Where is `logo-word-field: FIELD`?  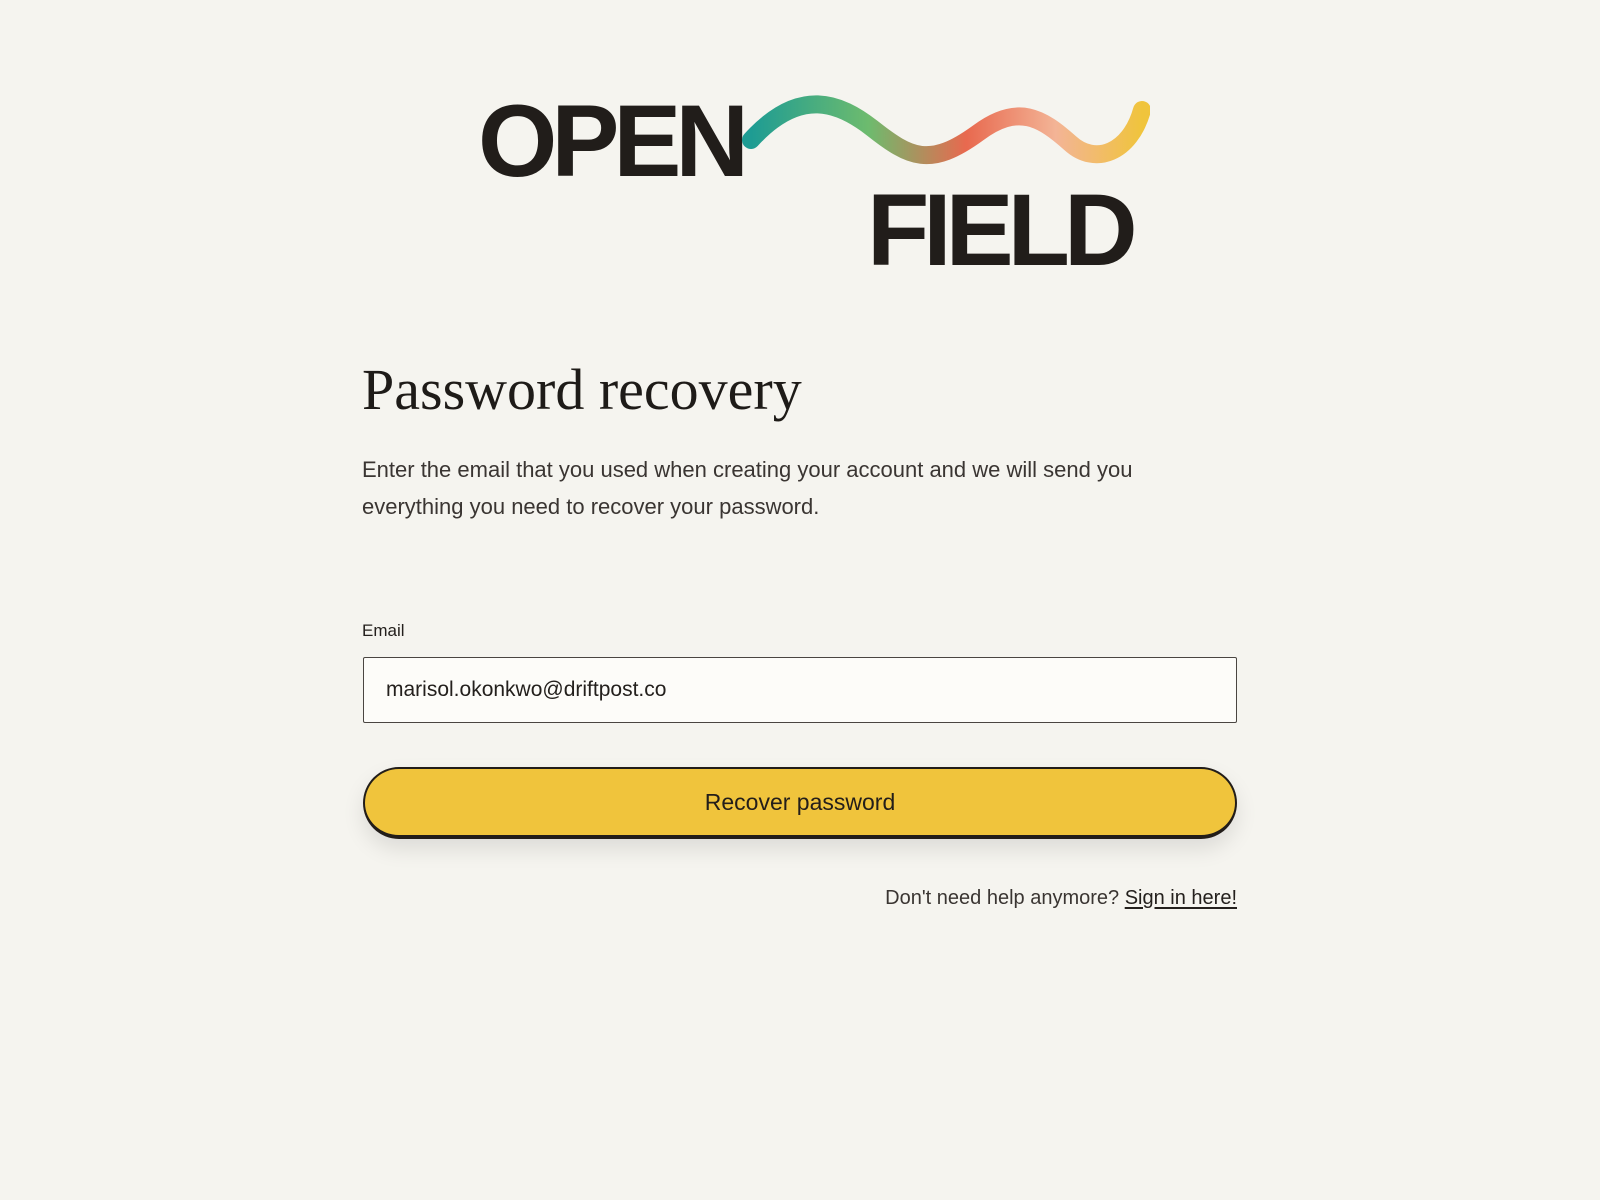 logo-word-field: FIELD is located at coordinates (1002, 230).